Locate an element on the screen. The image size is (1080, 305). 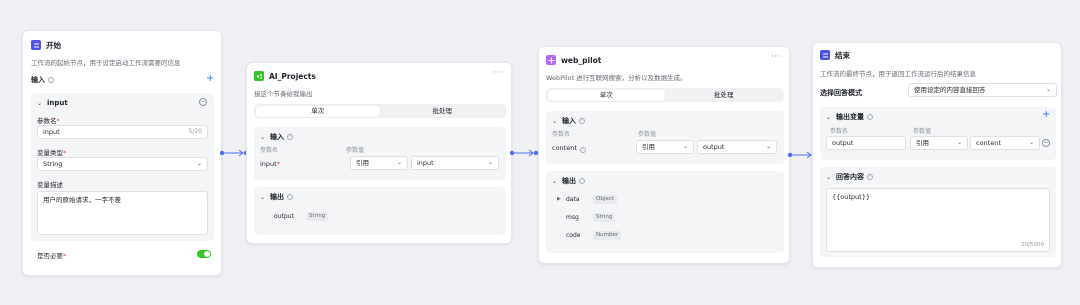
answer-content-label: 回答内容 is located at coordinates (850, 177).